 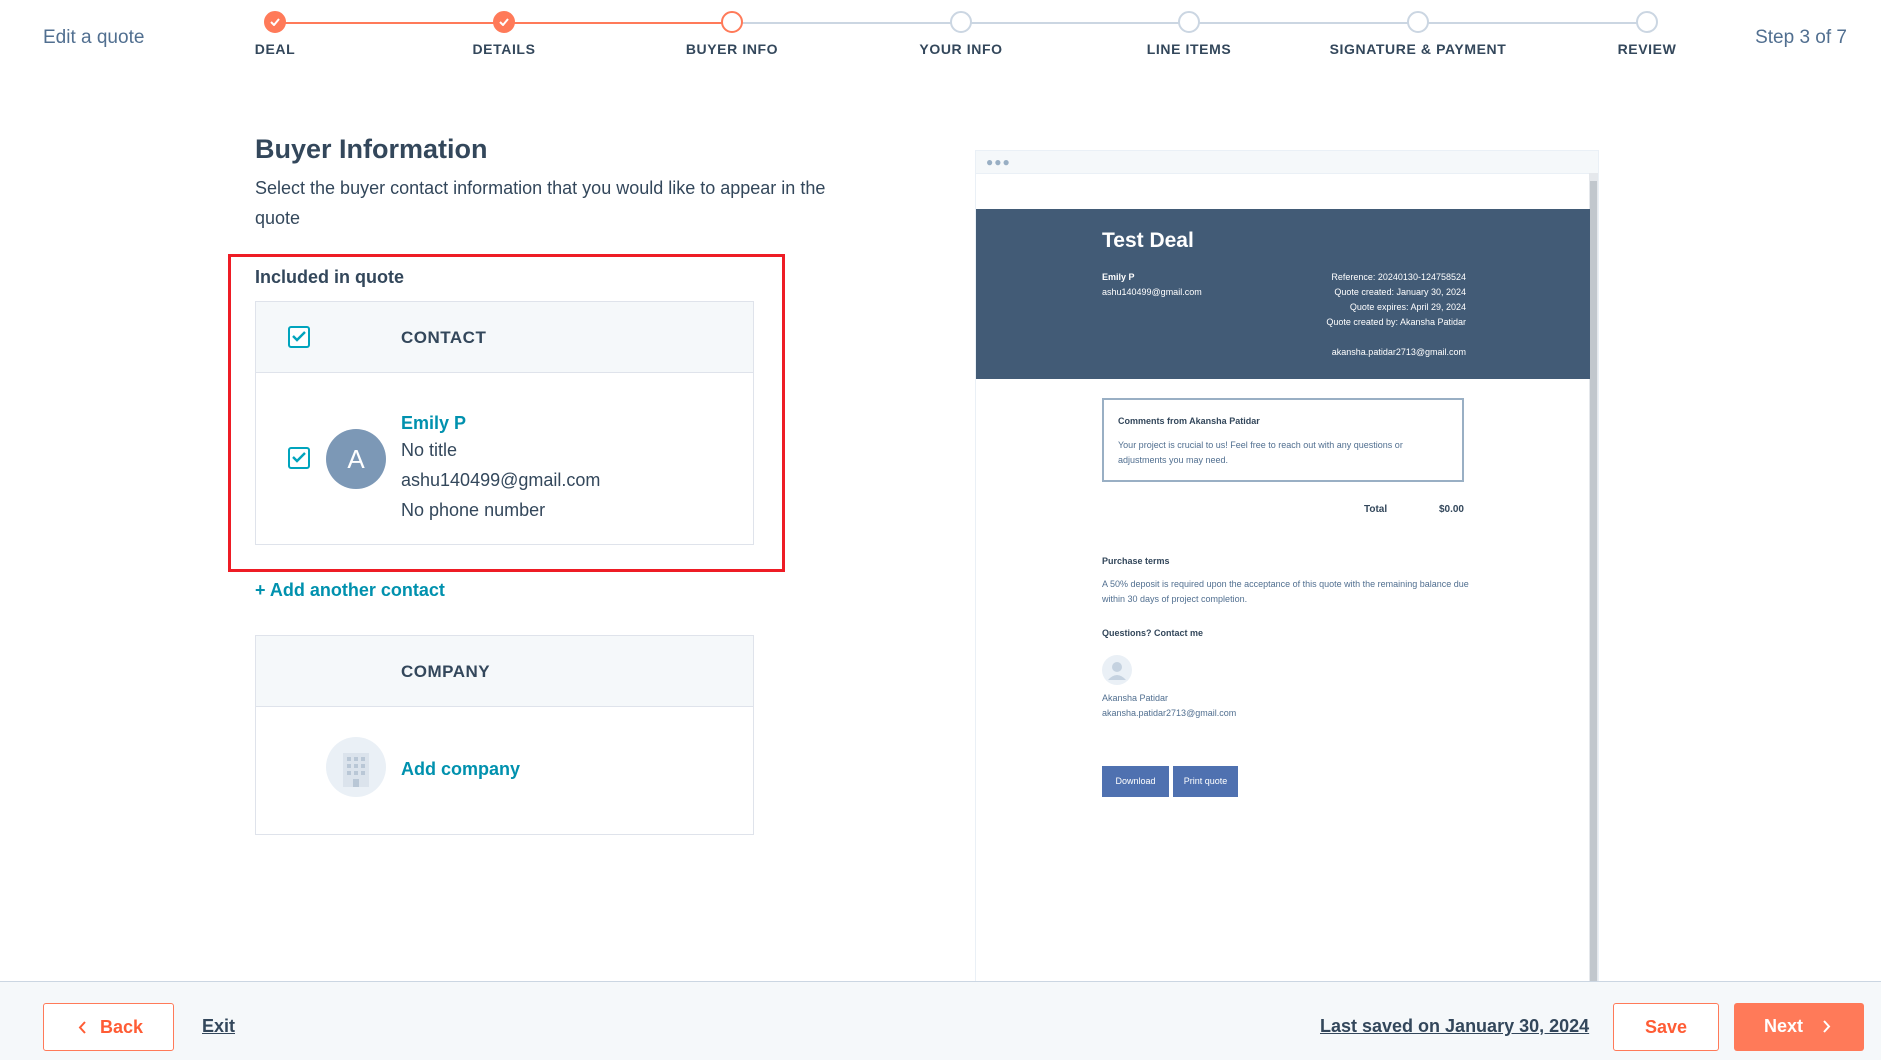 I want to click on preview-print-button: Print quote, so click(x=1205, y=781).